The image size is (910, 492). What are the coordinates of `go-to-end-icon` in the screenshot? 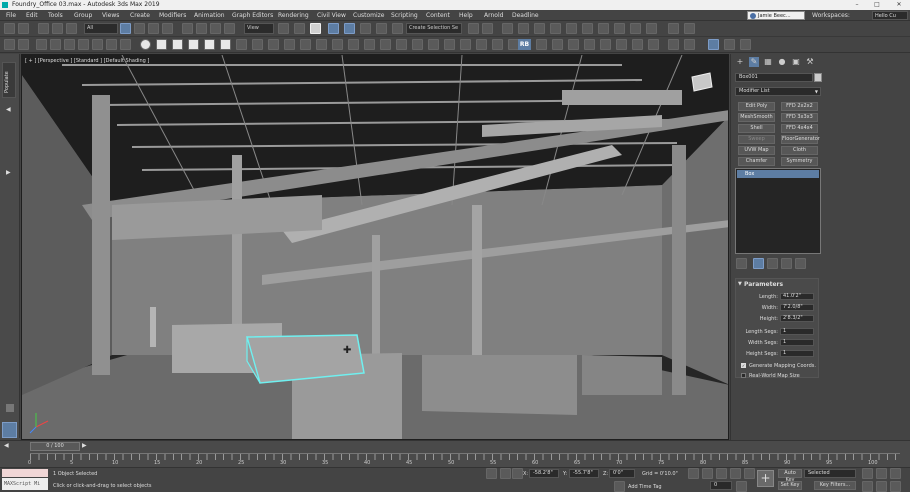 It's located at (749, 473).